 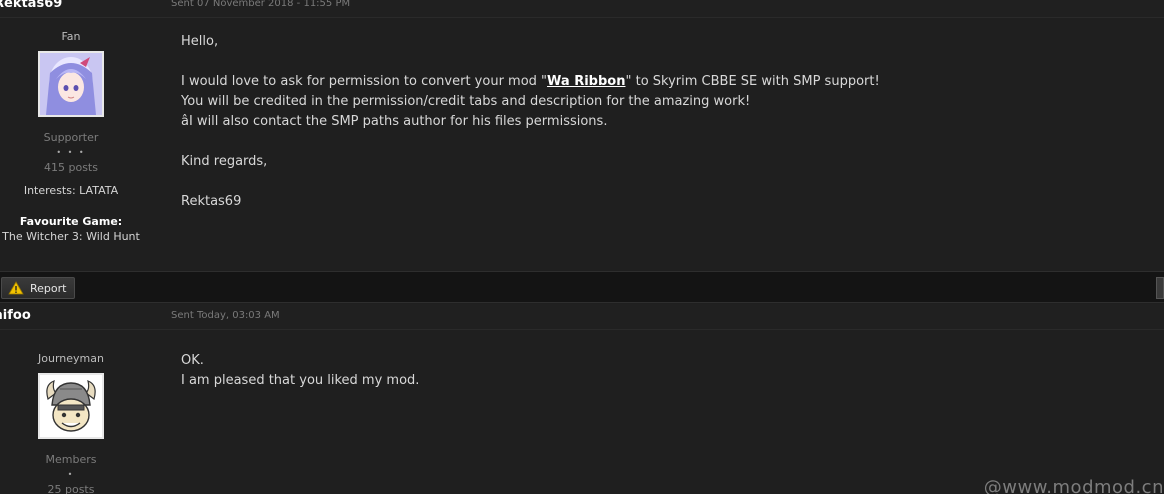 What do you see at coordinates (211, 201) in the screenshot?
I see `message-line: Rektas69` at bounding box center [211, 201].